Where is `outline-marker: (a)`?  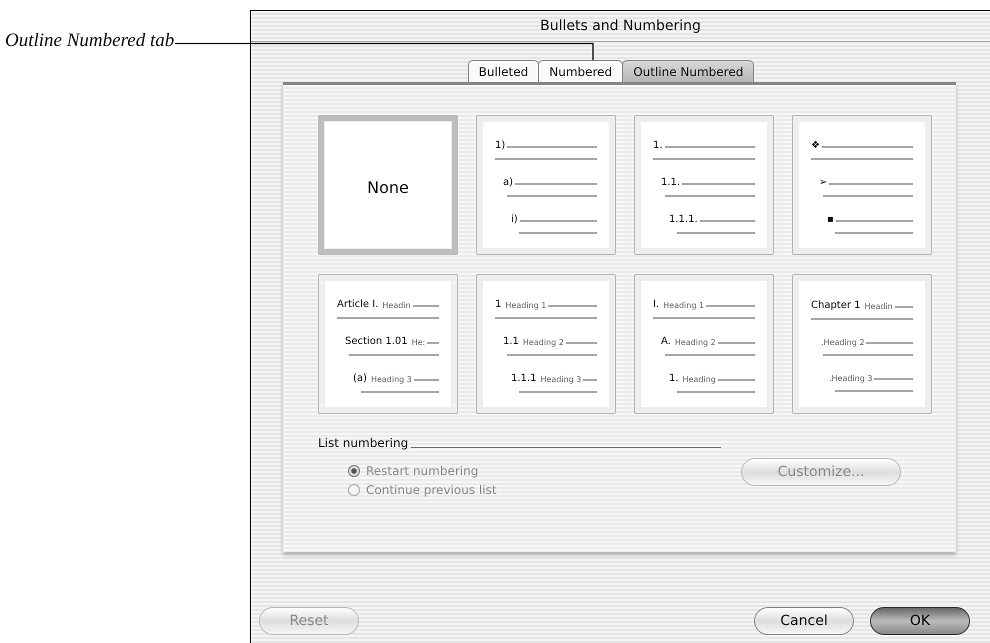 outline-marker: (a) is located at coordinates (360, 378).